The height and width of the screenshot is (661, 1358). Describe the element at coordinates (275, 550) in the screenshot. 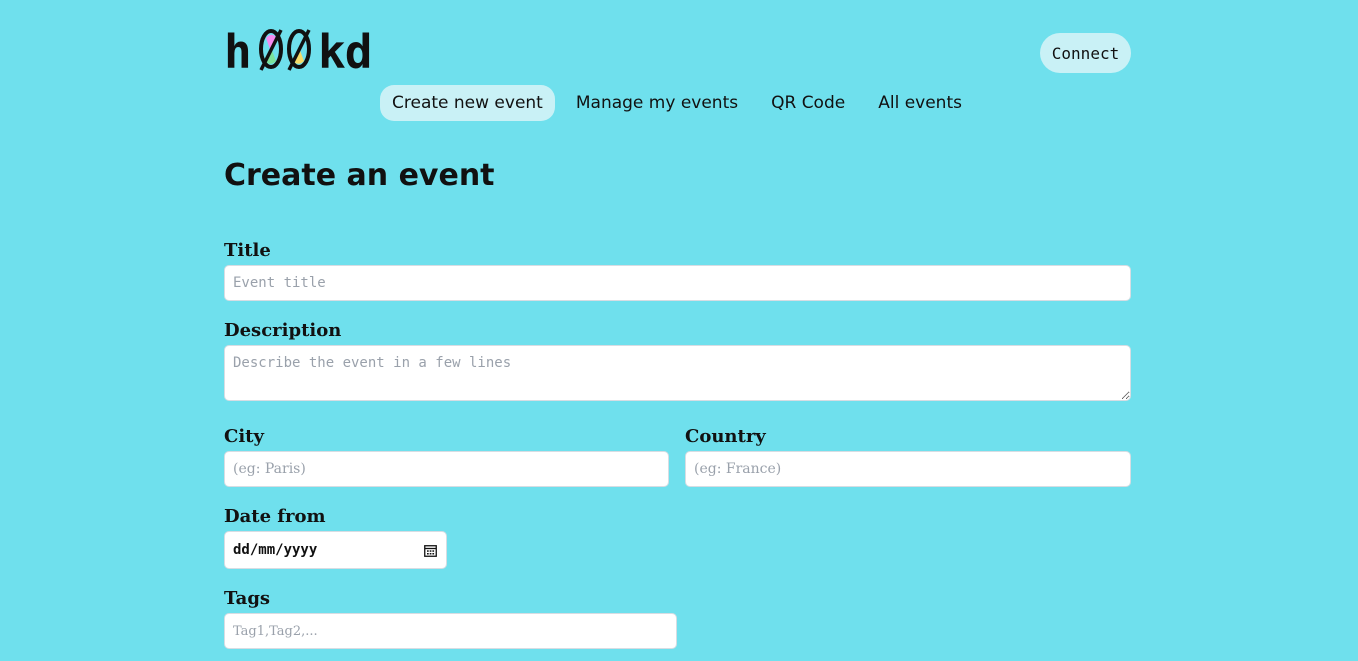

I see `date-from-value: dd/mm/yyyy` at that location.